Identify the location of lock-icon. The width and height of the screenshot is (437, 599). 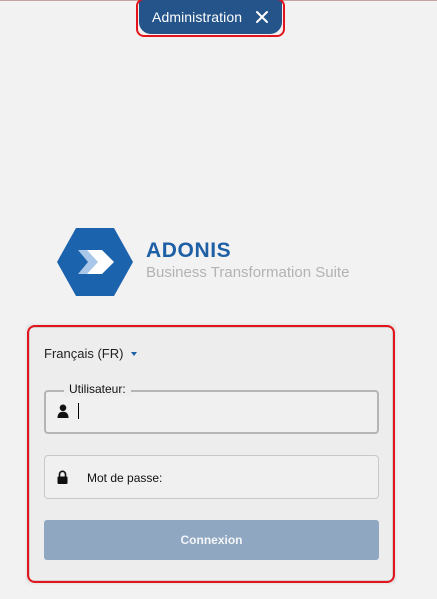
(62, 477).